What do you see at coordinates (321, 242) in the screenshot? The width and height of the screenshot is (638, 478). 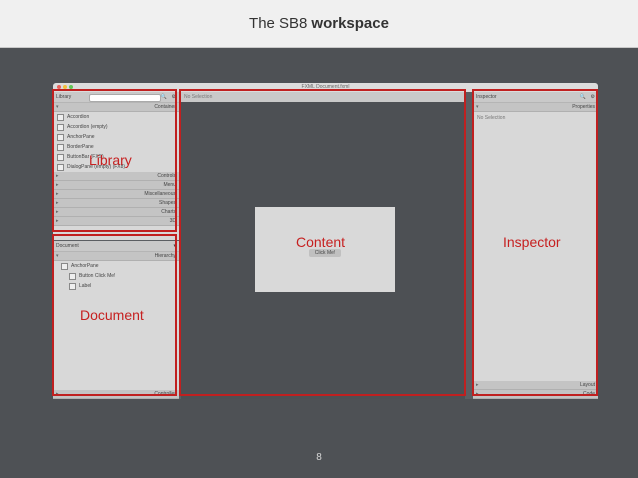 I see `content-overlay-label: Content` at bounding box center [321, 242].